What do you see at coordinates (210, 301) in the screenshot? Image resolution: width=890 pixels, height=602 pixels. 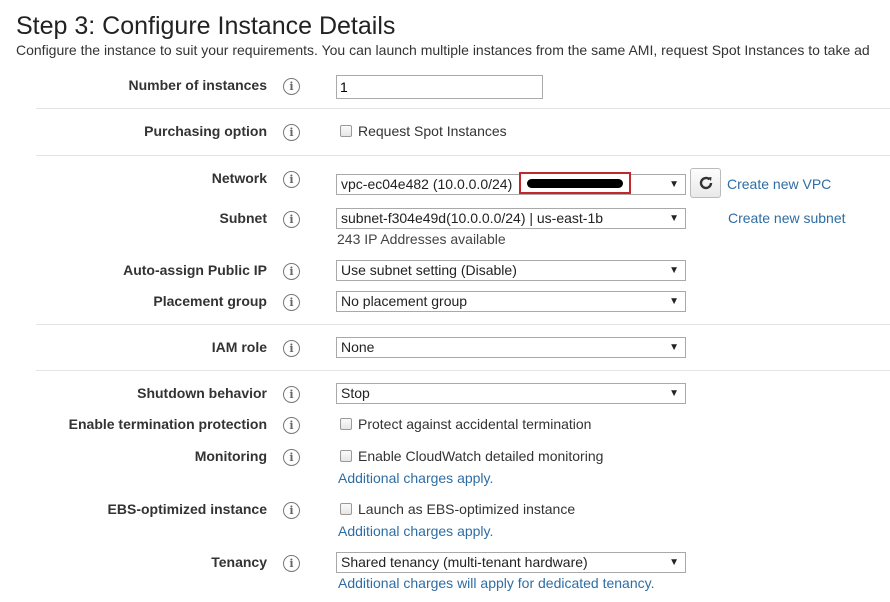 I see `placement-label: Placement group` at bounding box center [210, 301].